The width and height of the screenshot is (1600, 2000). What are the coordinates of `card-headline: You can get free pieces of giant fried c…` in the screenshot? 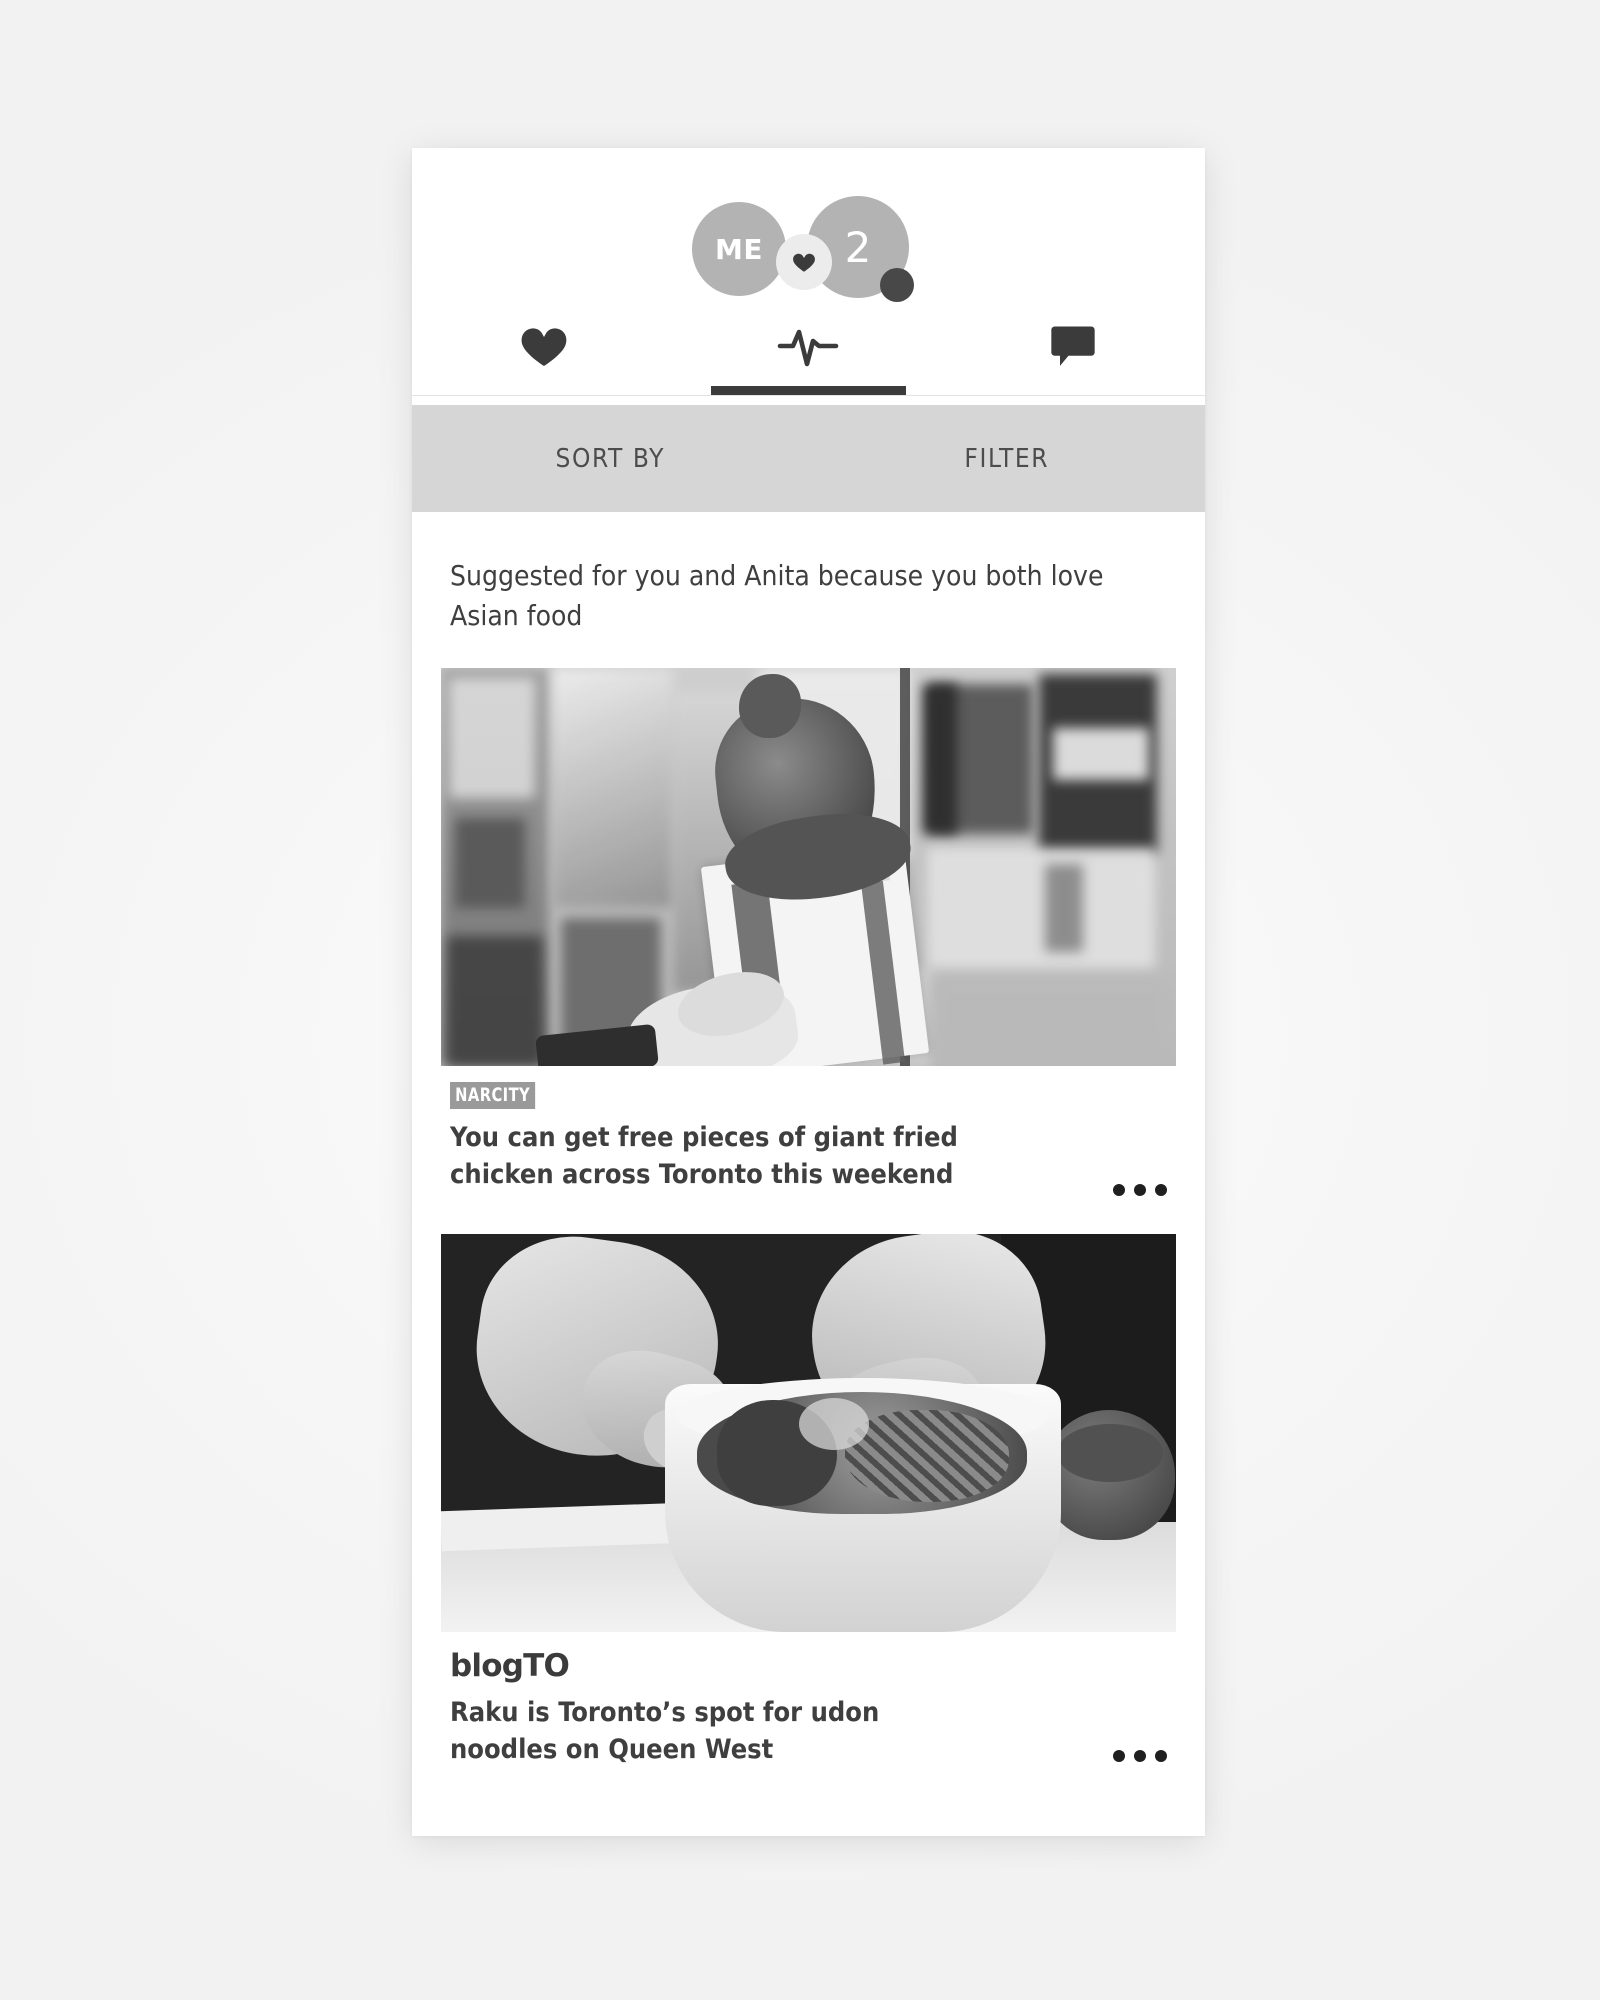 It's located at (722, 1156).